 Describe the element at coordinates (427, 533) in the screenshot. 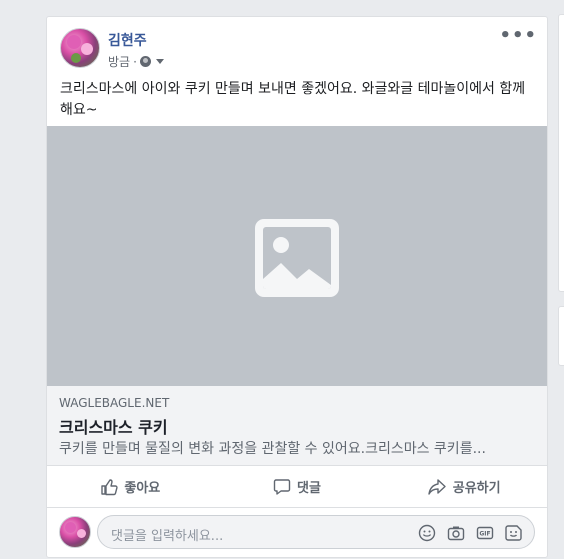

I see `emoji-icon` at that location.